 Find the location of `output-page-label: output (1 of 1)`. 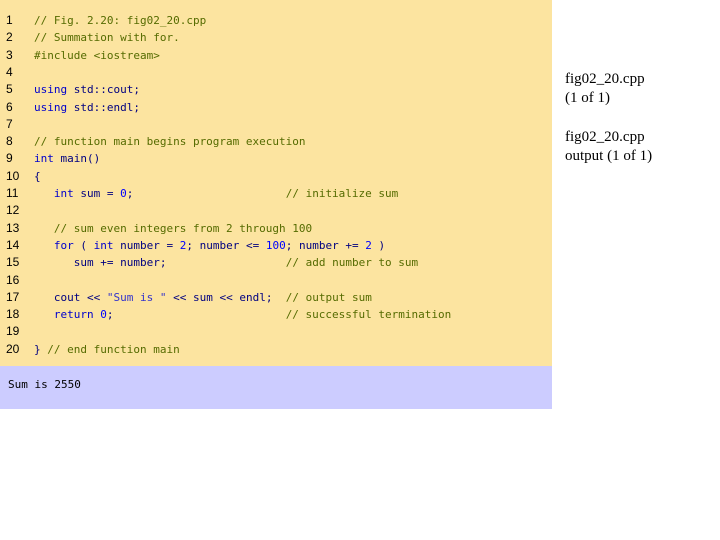

output-page-label: output (1 of 1) is located at coordinates (609, 156).